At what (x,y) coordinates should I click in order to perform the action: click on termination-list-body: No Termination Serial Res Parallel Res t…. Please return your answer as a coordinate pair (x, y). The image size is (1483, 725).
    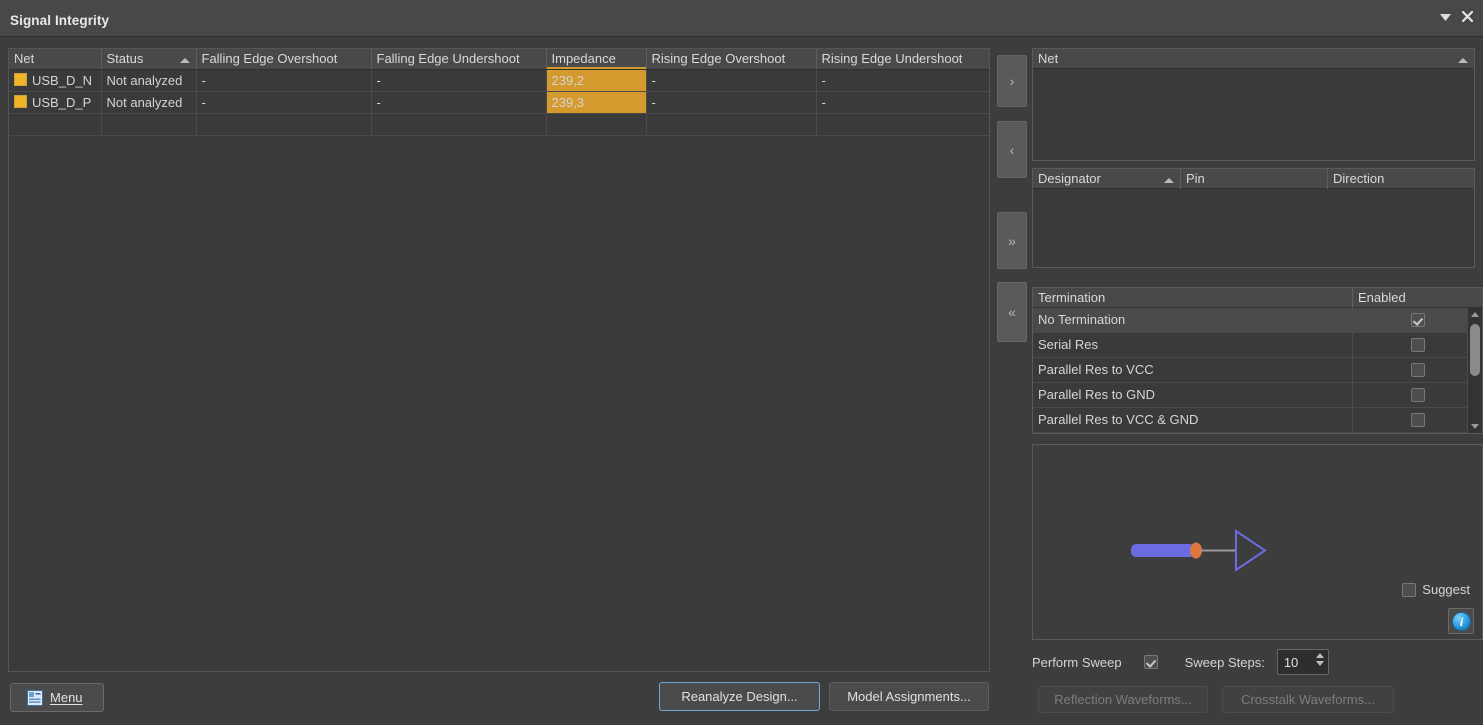
    Looking at the image, I should click on (1257, 370).